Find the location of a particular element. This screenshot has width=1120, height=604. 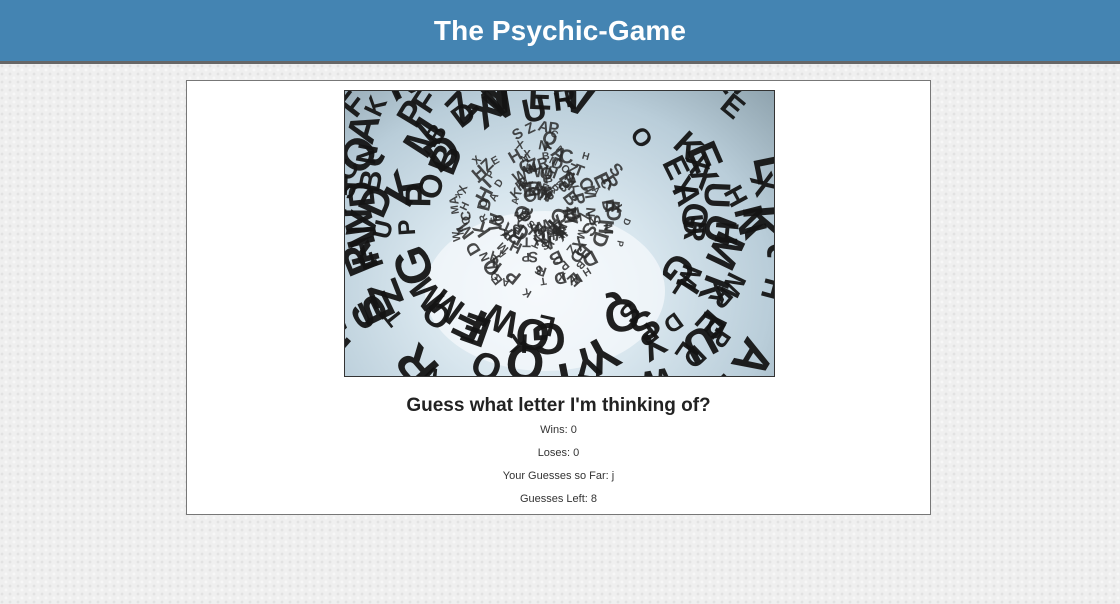

page-header: The Psychic-Game is located at coordinates (560, 32).